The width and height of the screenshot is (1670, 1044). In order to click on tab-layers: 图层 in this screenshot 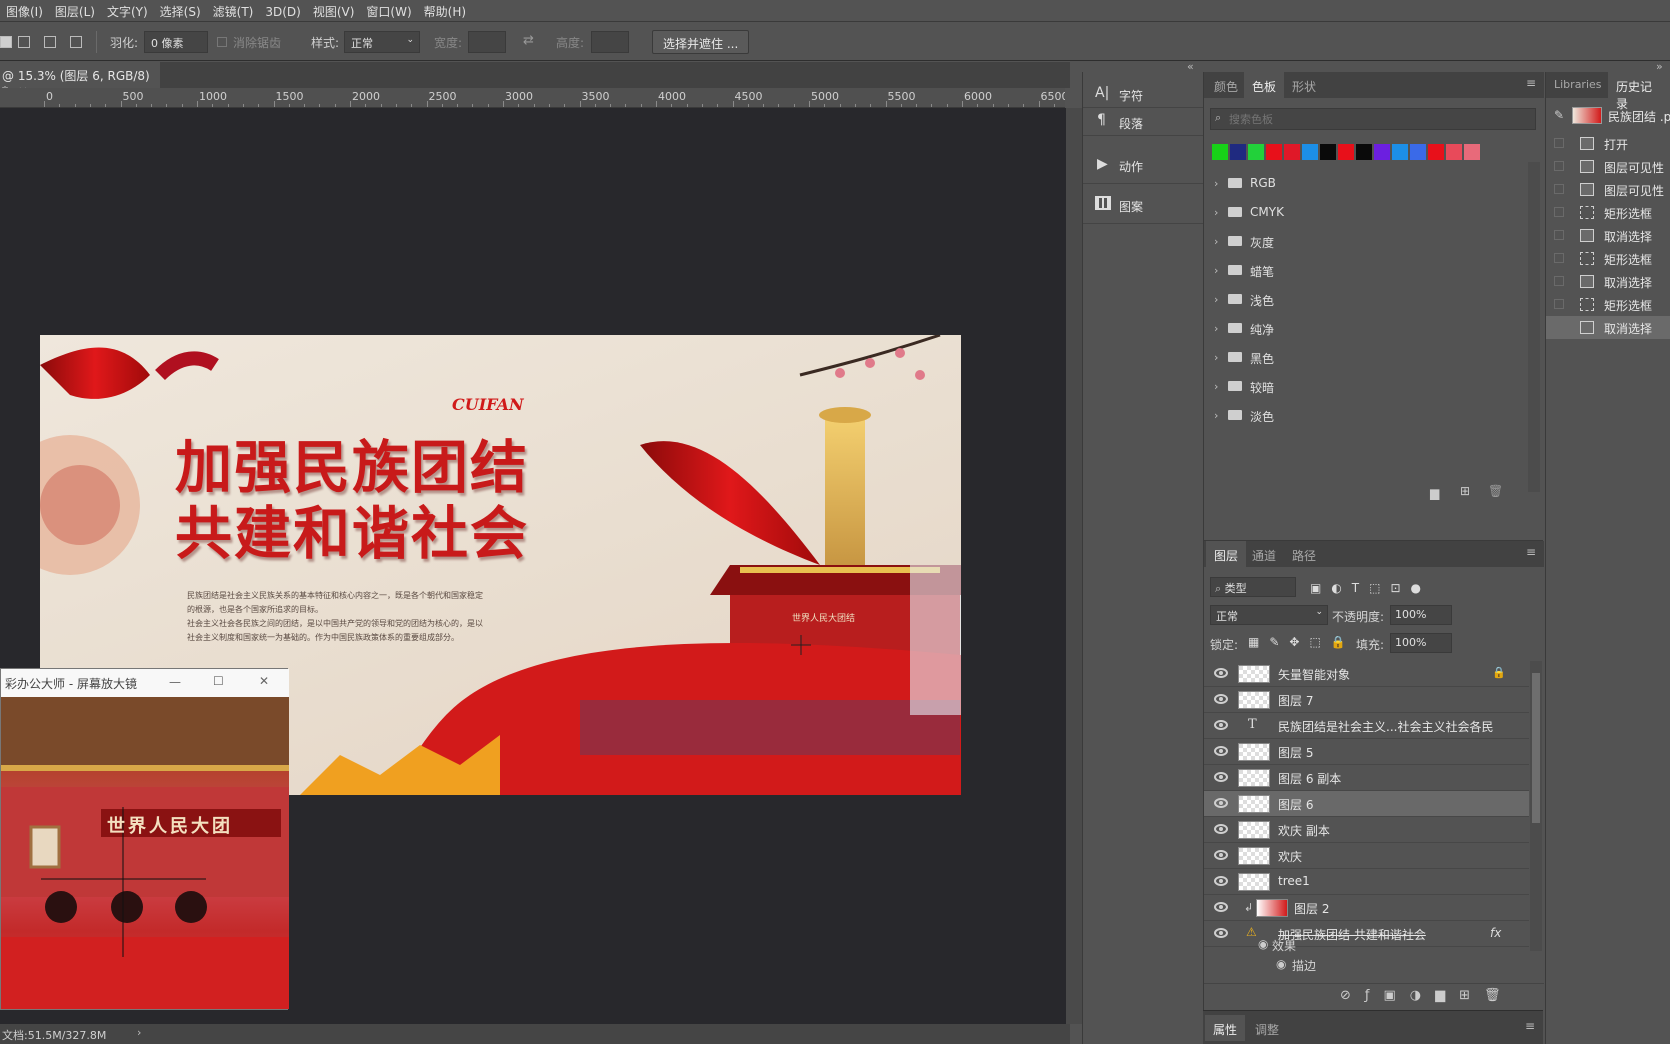, I will do `click(1226, 554)`.